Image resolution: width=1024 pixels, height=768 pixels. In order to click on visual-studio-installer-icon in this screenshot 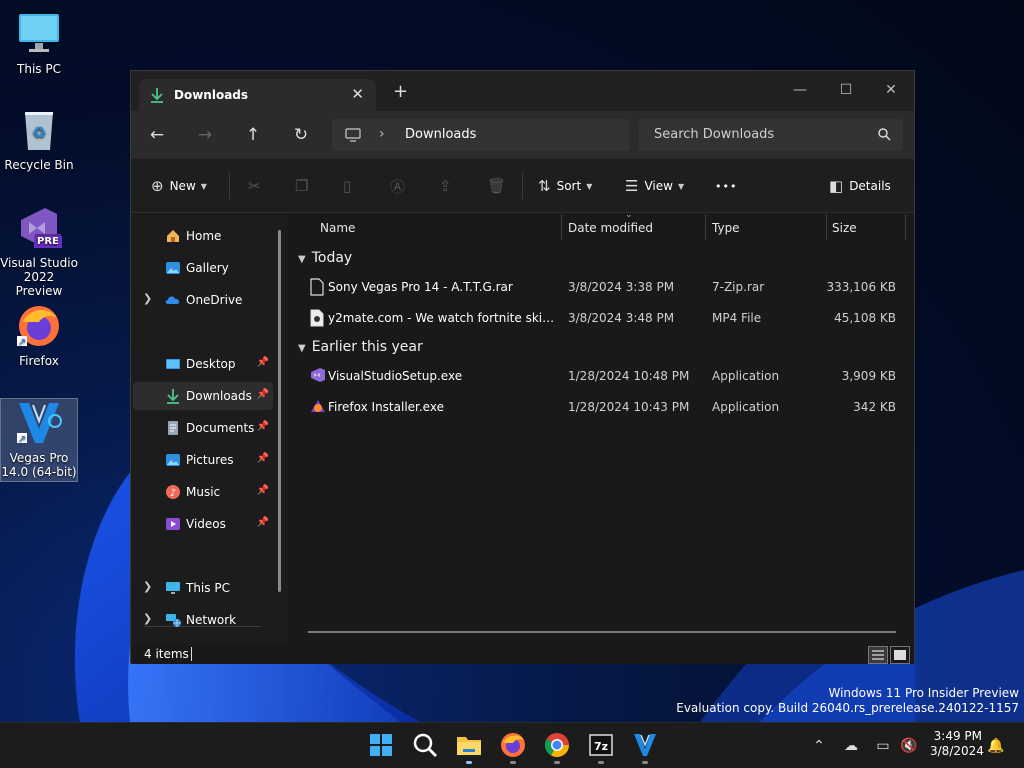, I will do `click(318, 376)`.